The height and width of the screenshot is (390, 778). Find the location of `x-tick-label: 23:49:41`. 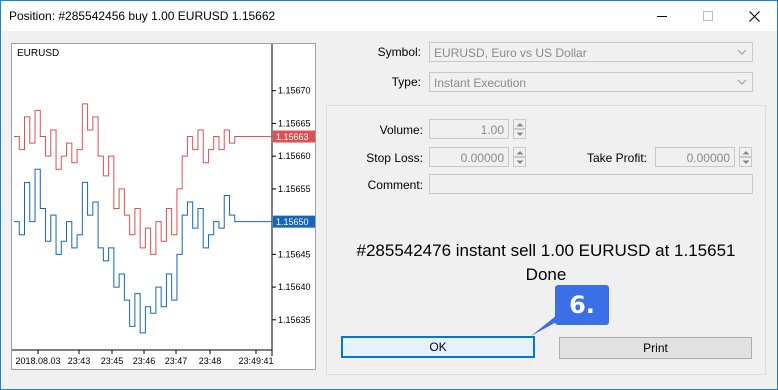

x-tick-label: 23:49:41 is located at coordinates (255, 361).